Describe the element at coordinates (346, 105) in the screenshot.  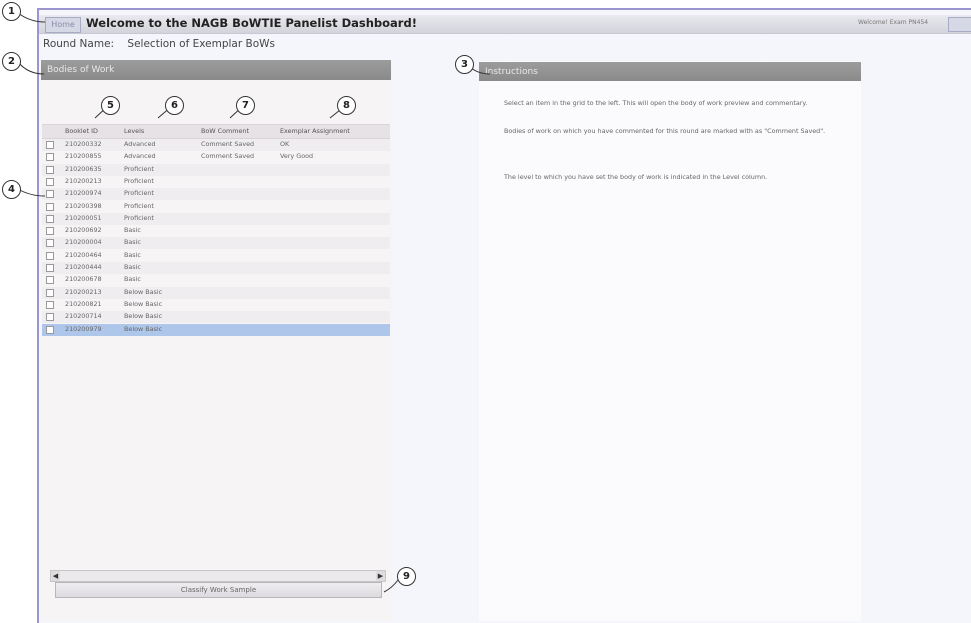
I see `callout-8: 8` at that location.